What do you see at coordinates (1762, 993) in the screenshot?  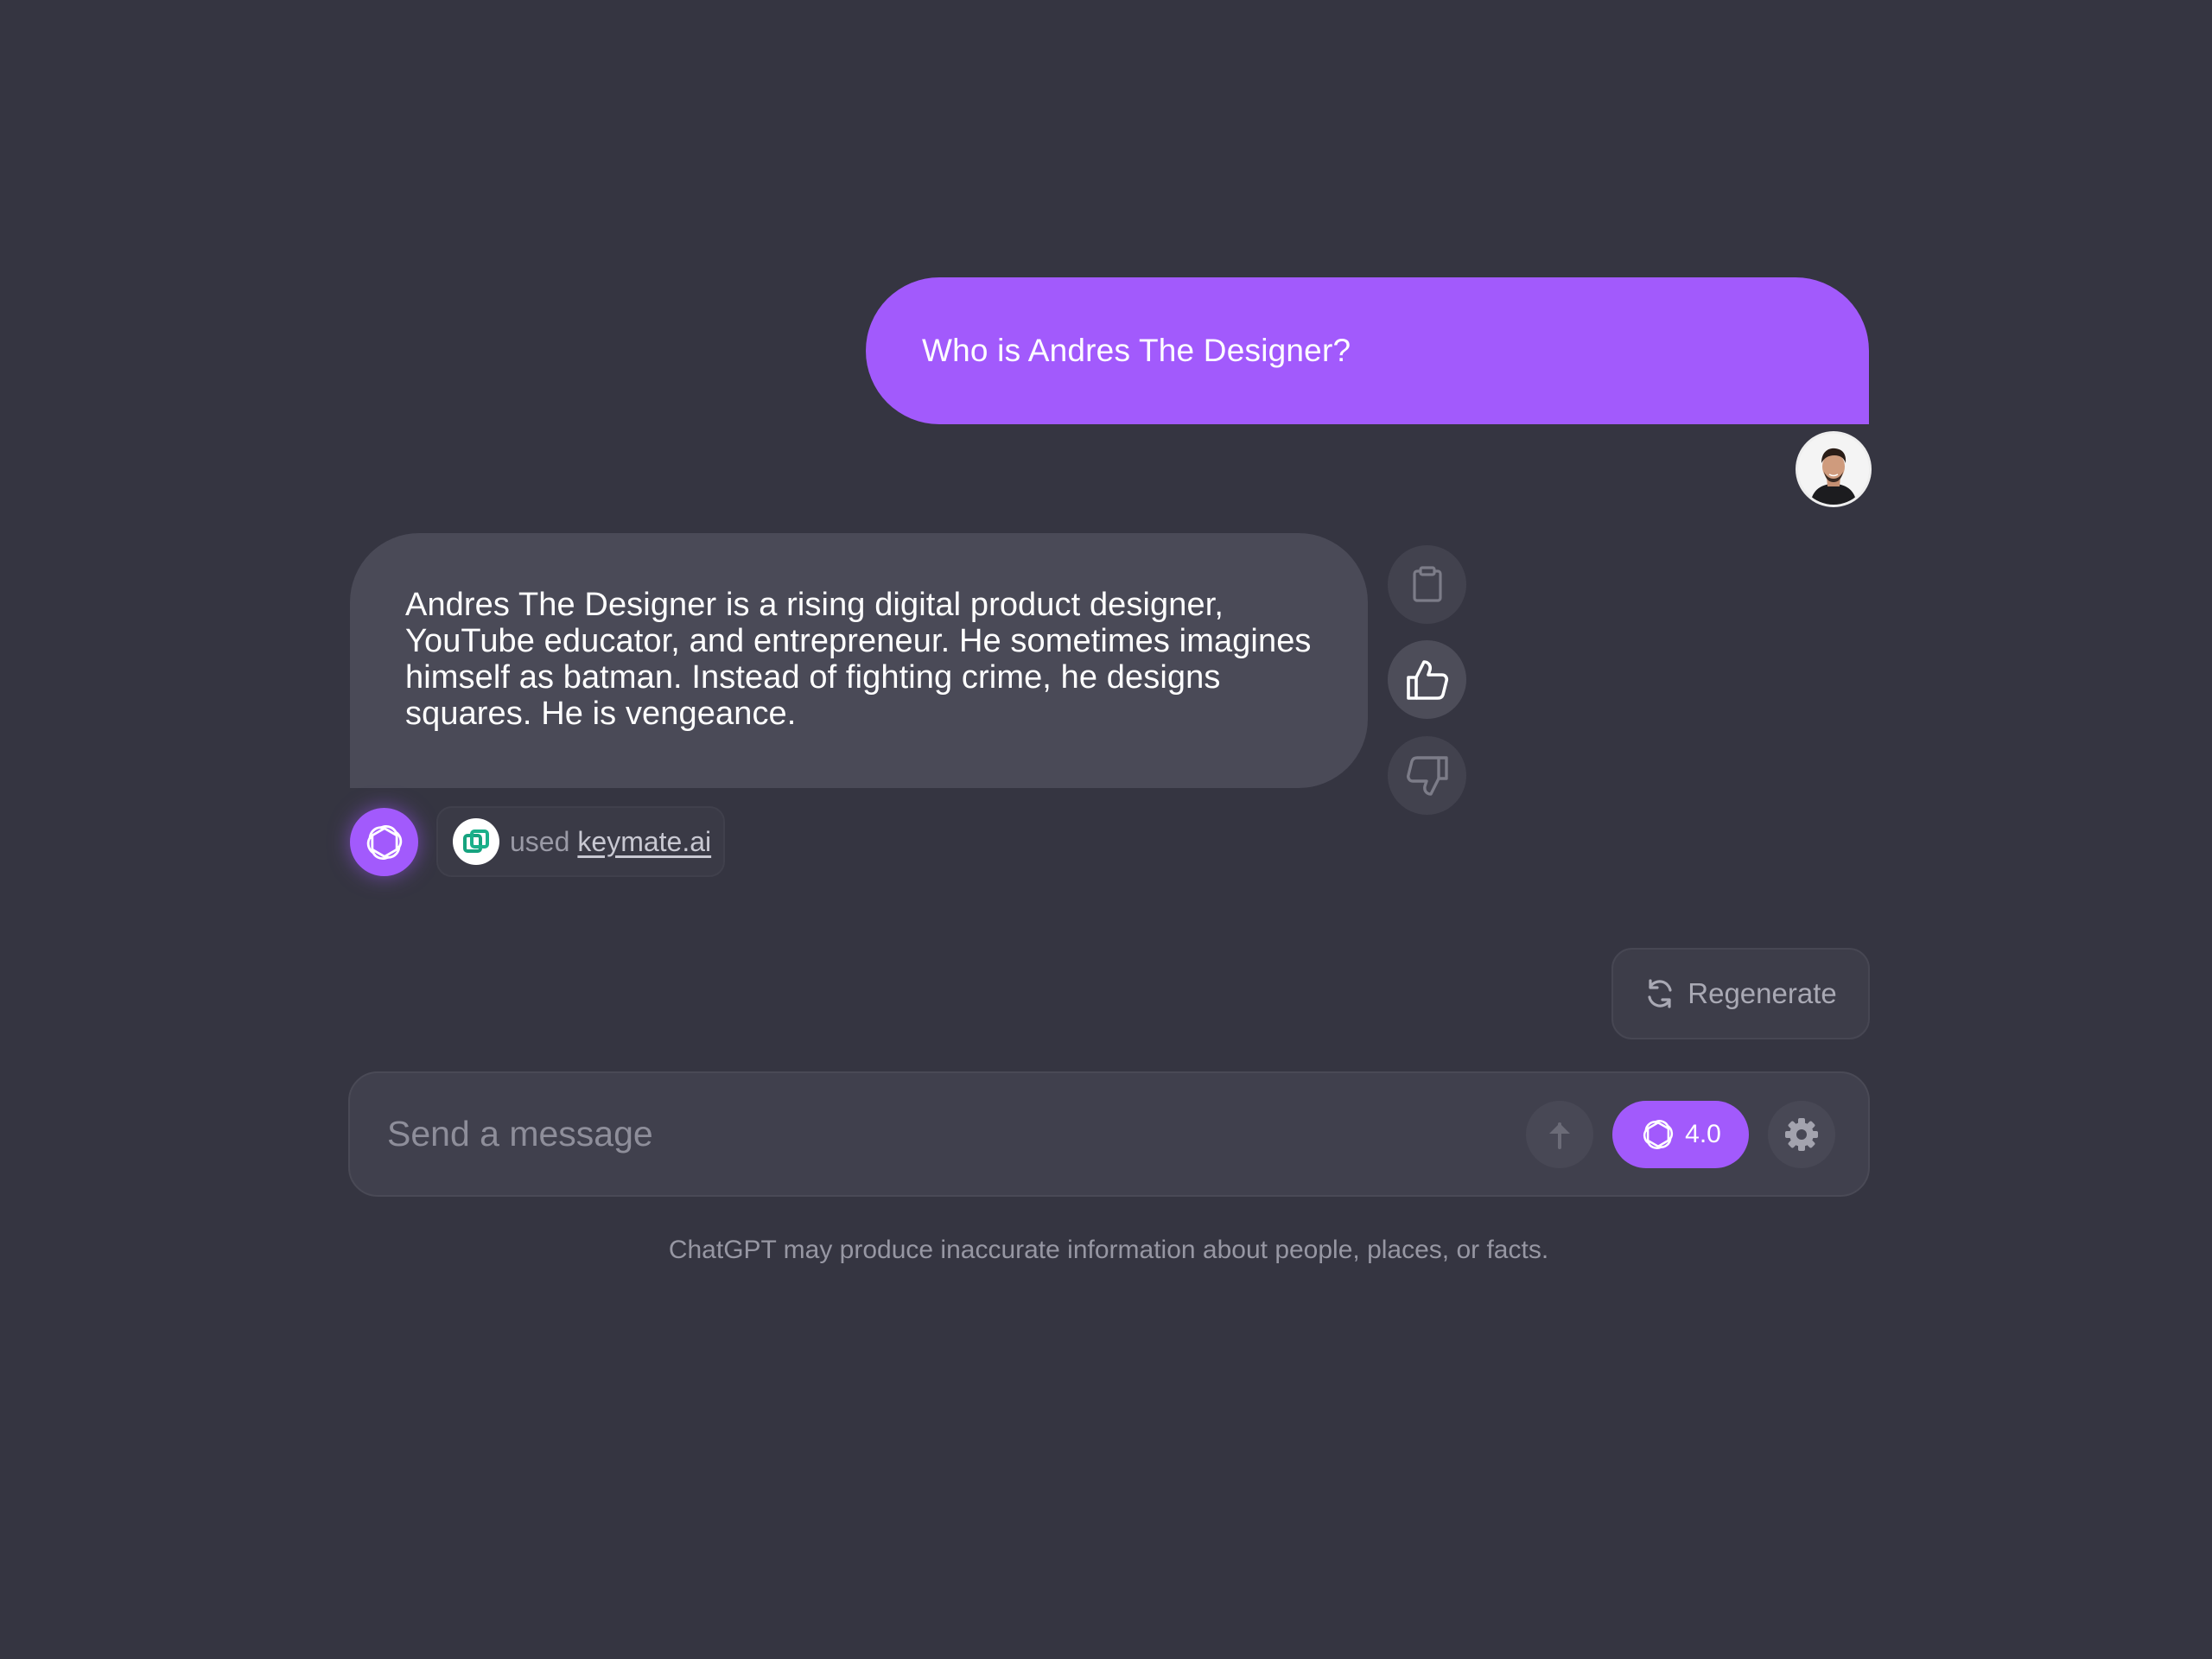 I see `regenerate-label: Regenerate` at bounding box center [1762, 993].